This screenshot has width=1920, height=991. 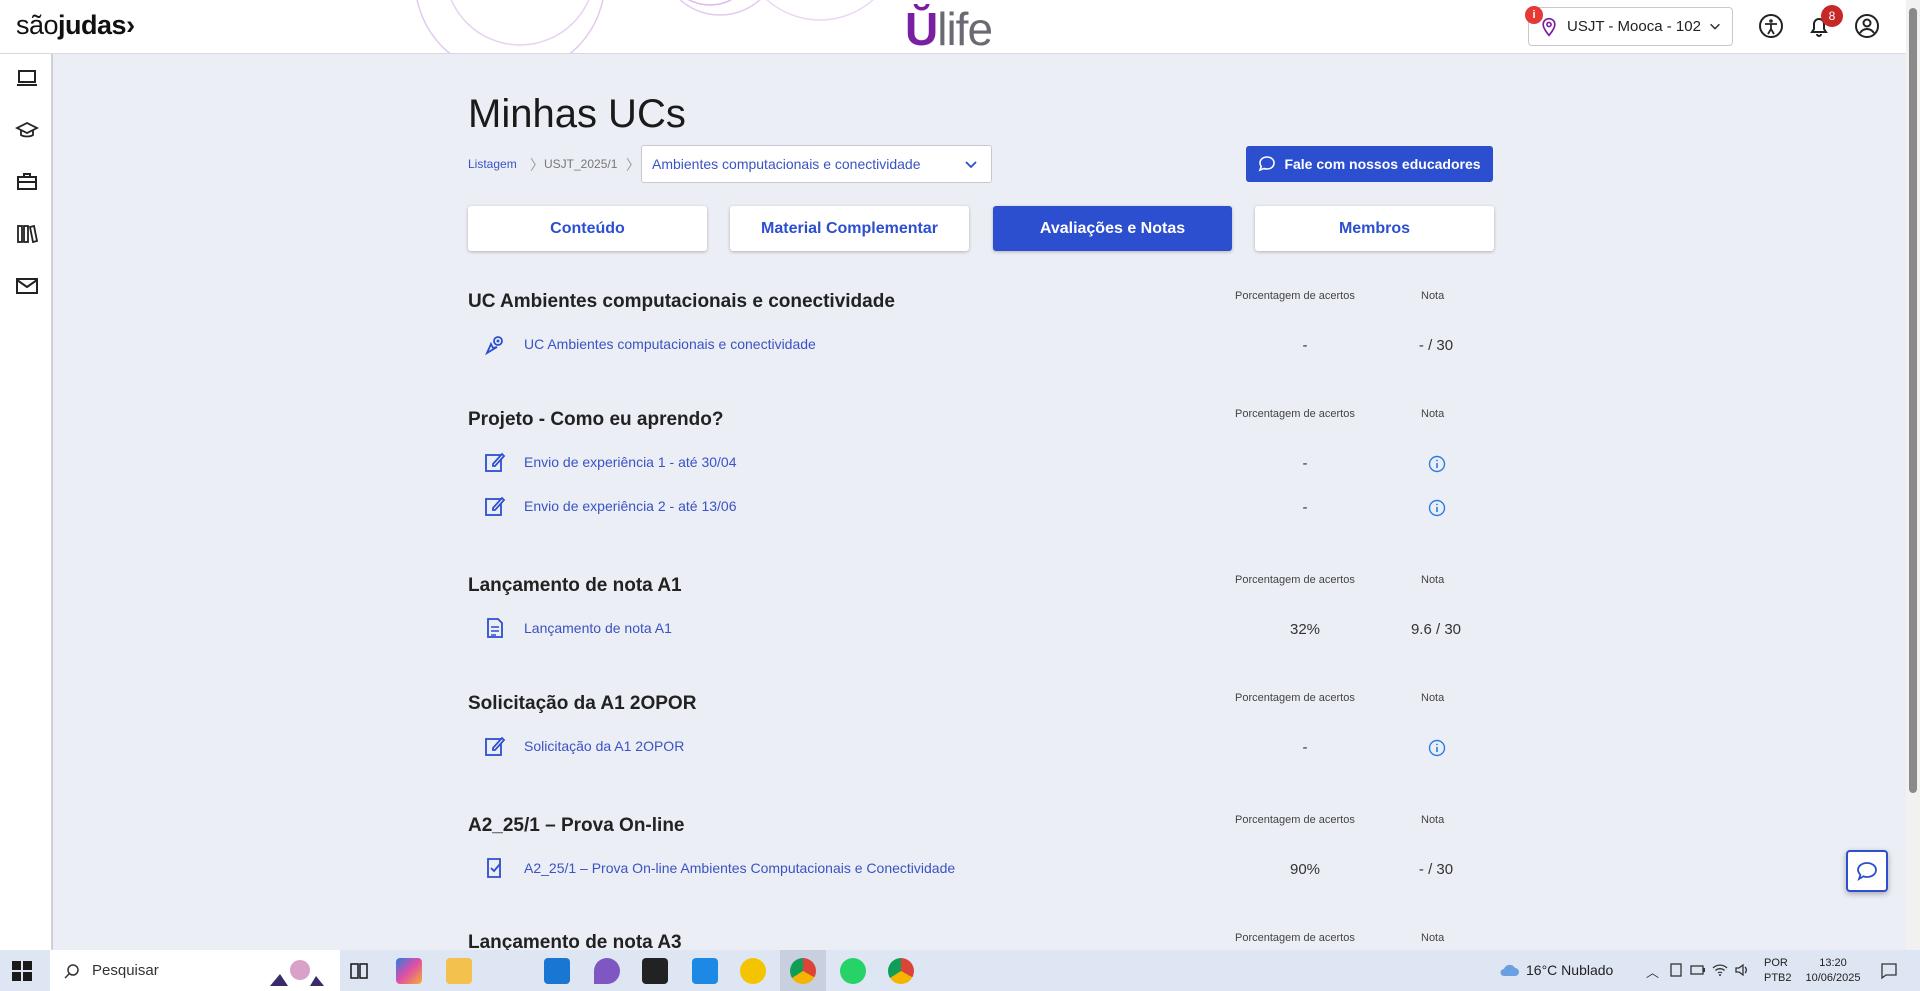 I want to click on copilot-icon, so click(x=409, y=971).